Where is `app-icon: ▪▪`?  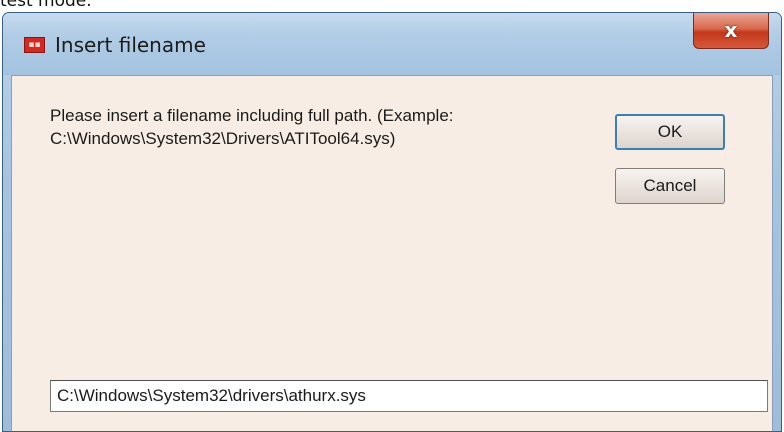
app-icon: ▪▪ is located at coordinates (34, 45).